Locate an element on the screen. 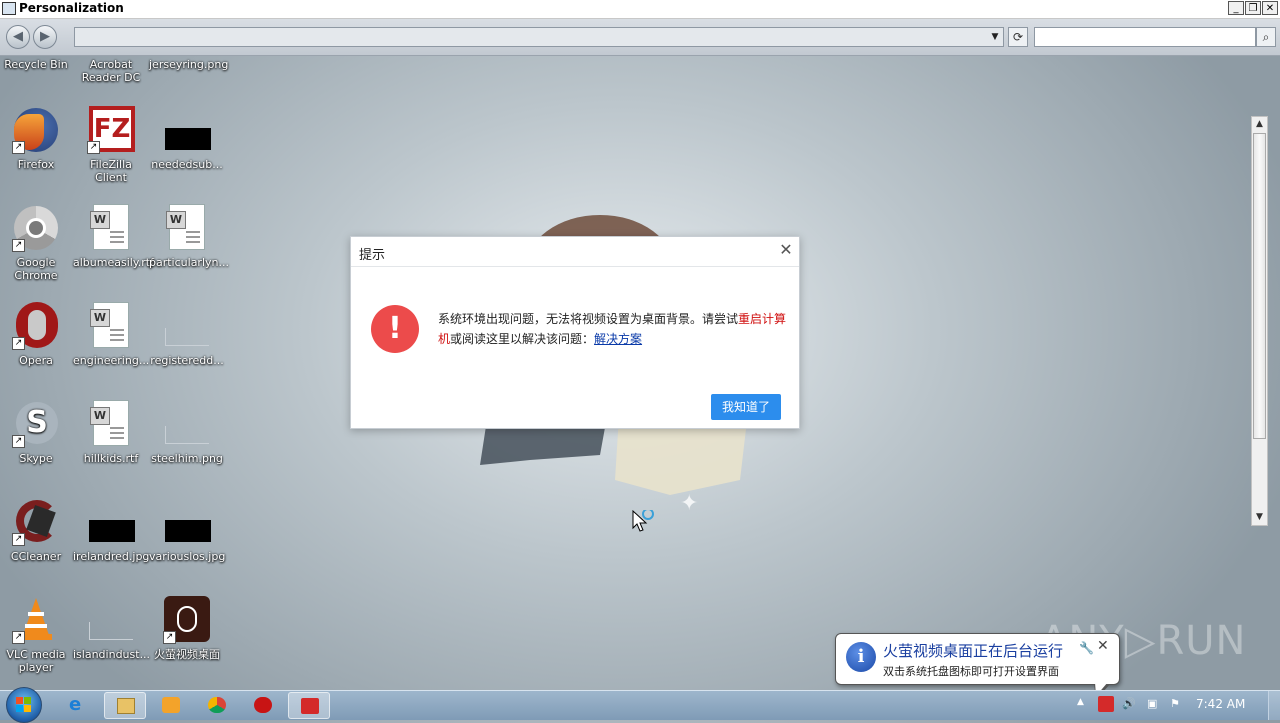 This screenshot has width=1280, height=723. taskbar-item-firefly is located at coordinates (309, 705).